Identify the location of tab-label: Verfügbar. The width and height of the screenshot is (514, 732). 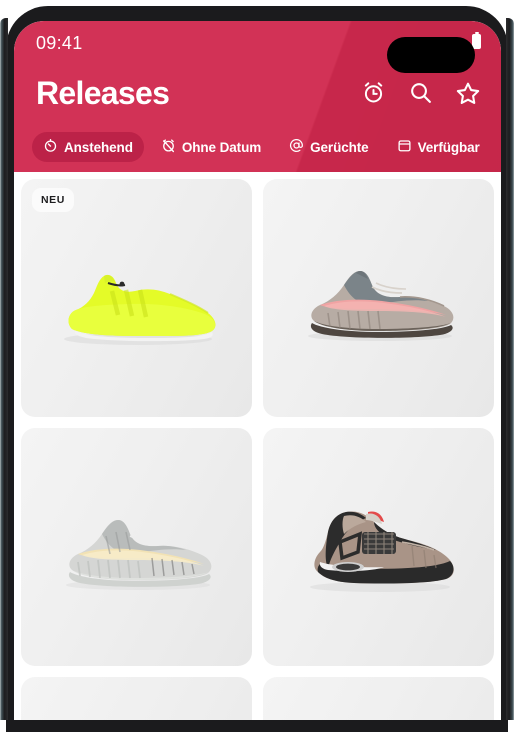
(448, 147).